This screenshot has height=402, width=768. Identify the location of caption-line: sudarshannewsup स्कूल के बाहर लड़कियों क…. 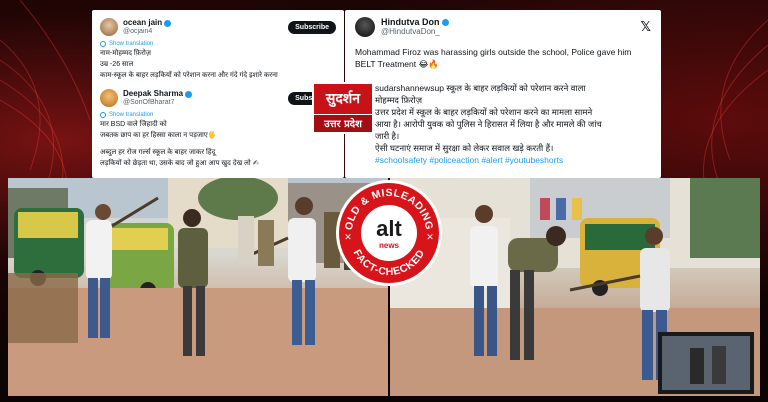
(480, 88).